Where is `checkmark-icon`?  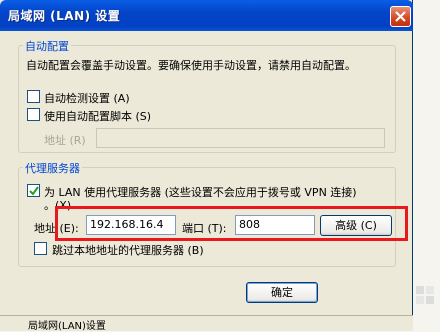 checkmark-icon is located at coordinates (34, 191).